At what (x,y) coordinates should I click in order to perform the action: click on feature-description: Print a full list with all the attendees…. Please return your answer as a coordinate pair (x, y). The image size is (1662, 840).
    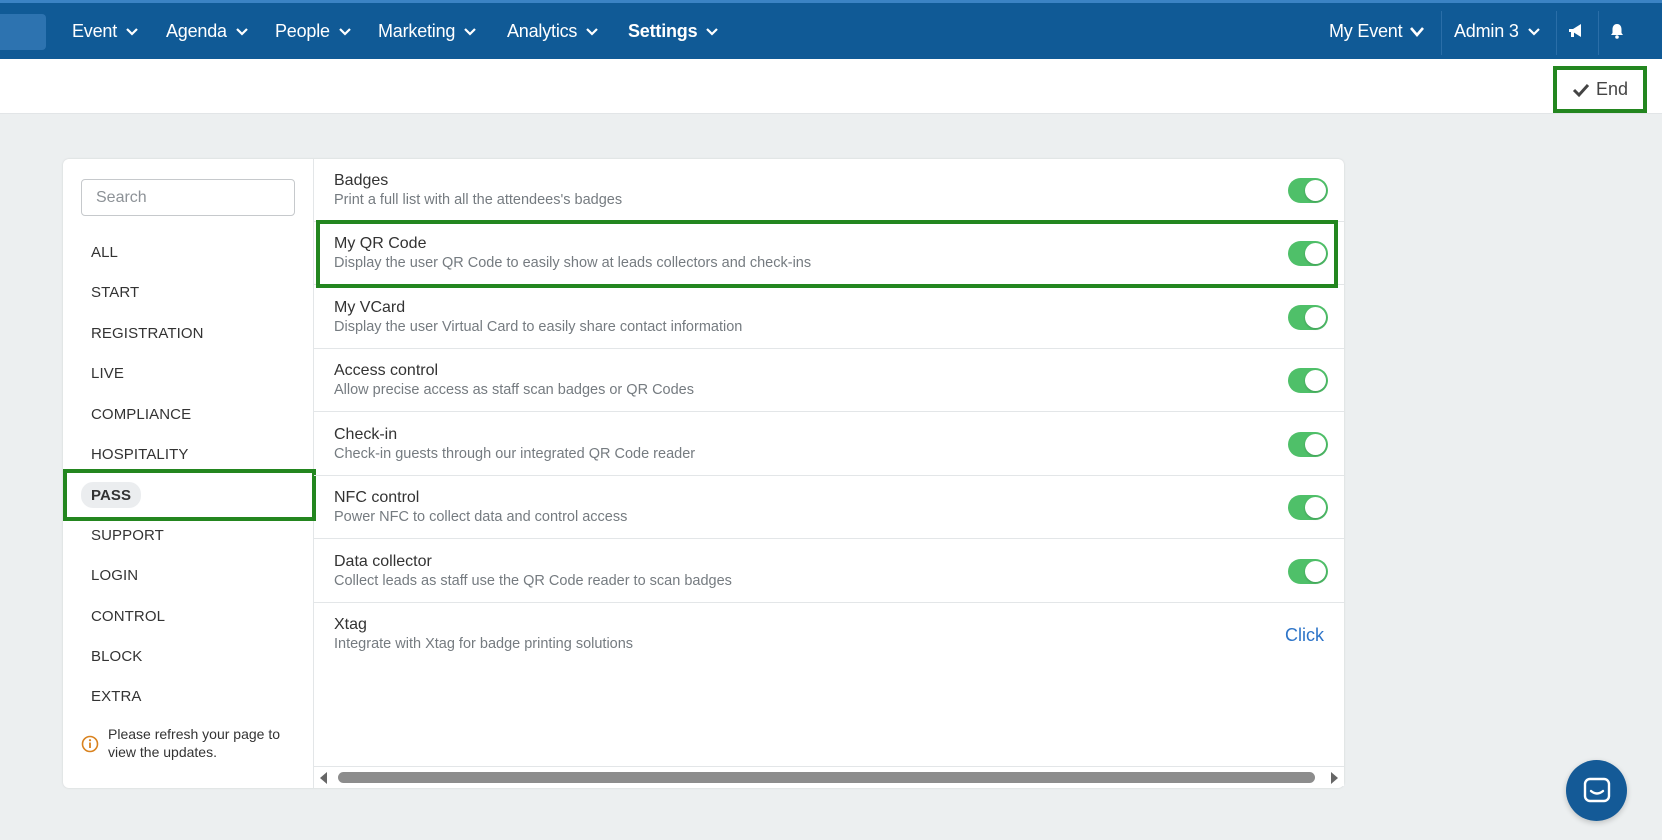
    Looking at the image, I should click on (478, 200).